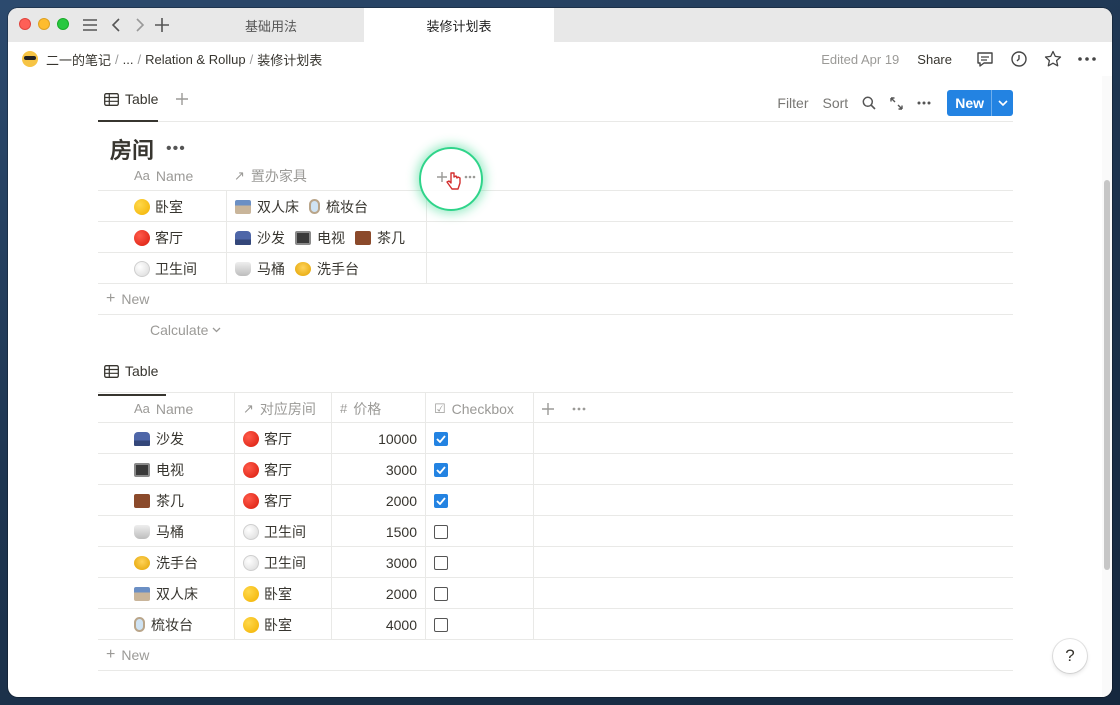  I want to click on column-header-label: Name, so click(174, 408).